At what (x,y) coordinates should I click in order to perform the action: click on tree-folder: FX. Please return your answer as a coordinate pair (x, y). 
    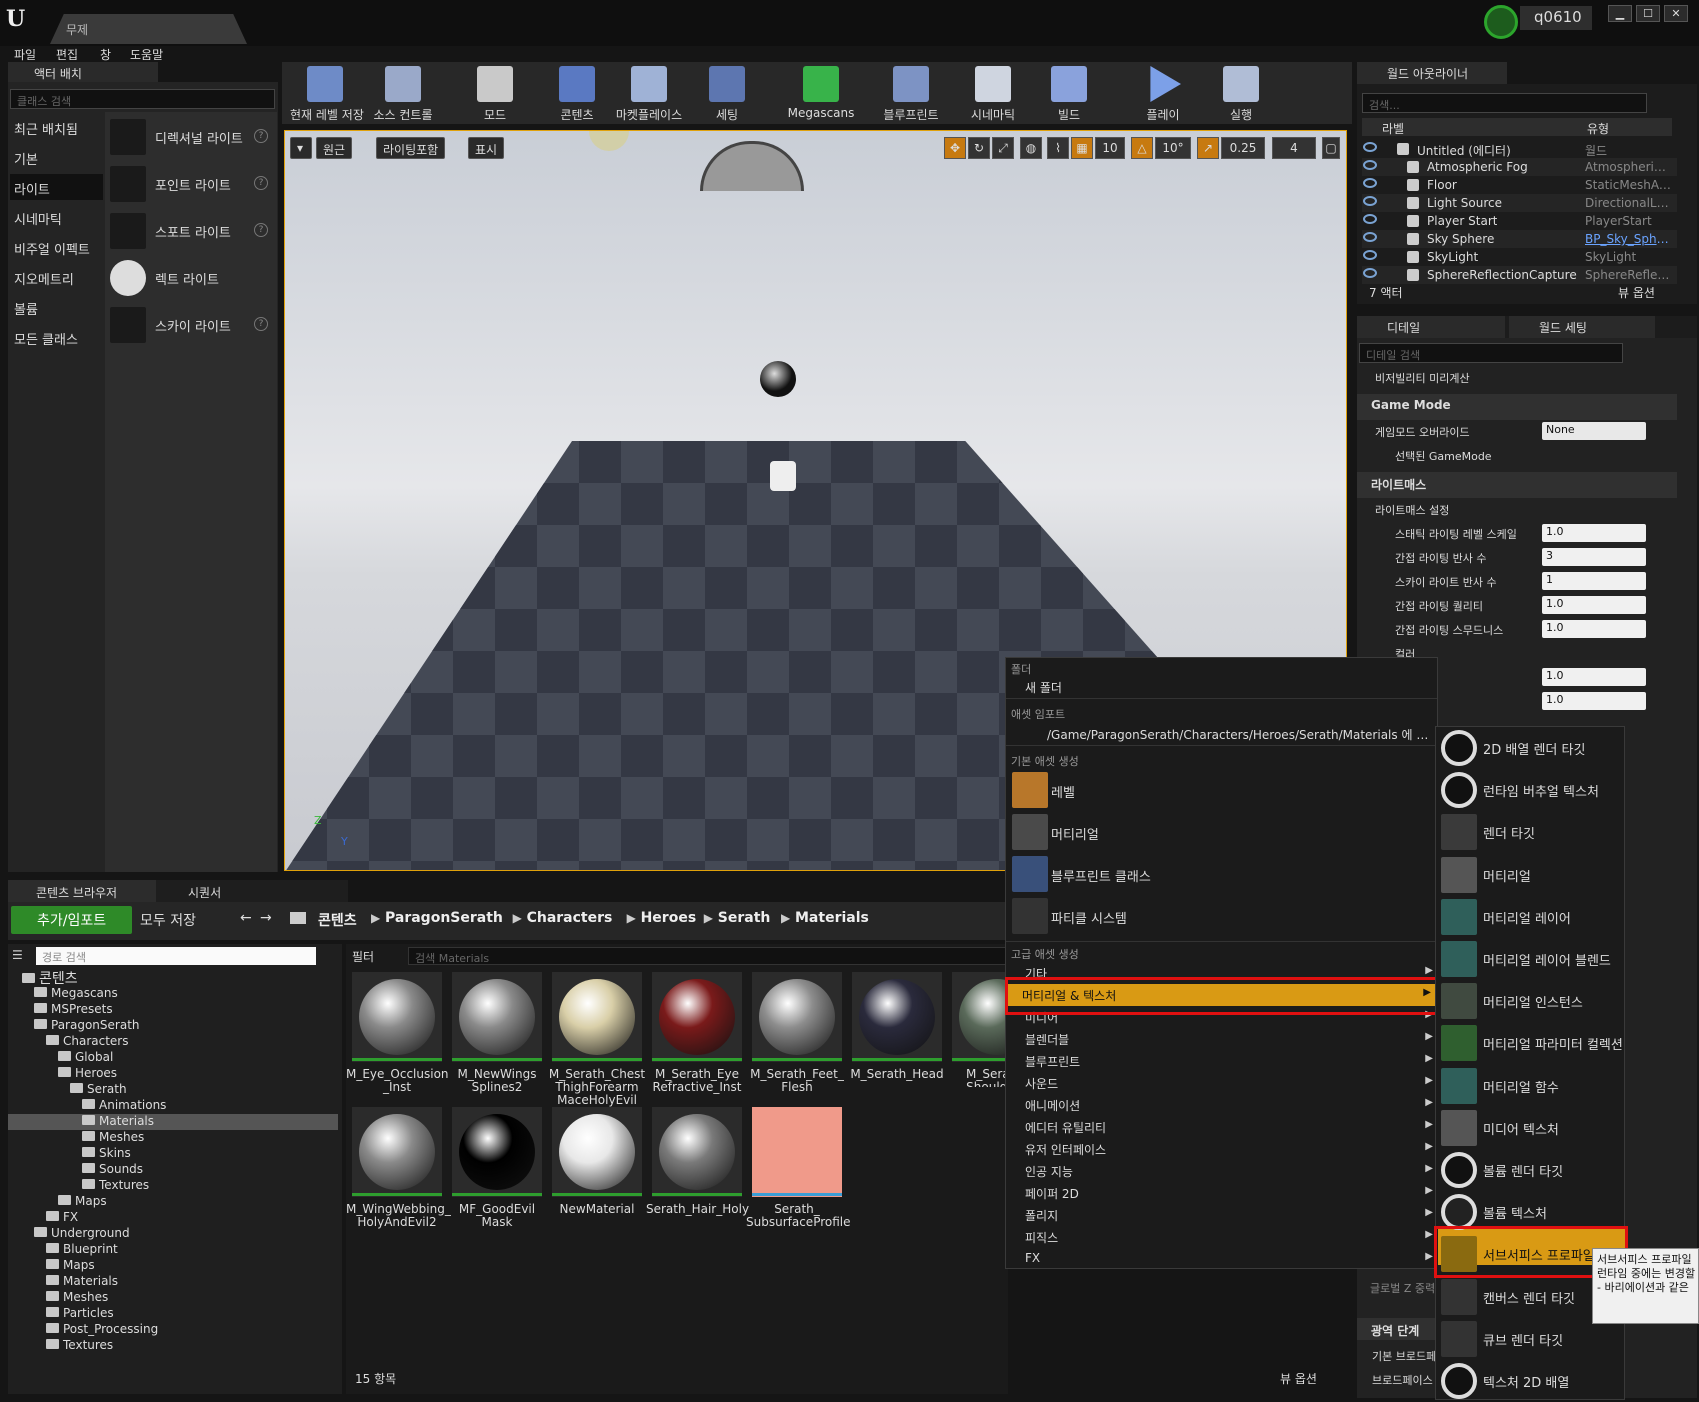
    Looking at the image, I should click on (173, 1218).